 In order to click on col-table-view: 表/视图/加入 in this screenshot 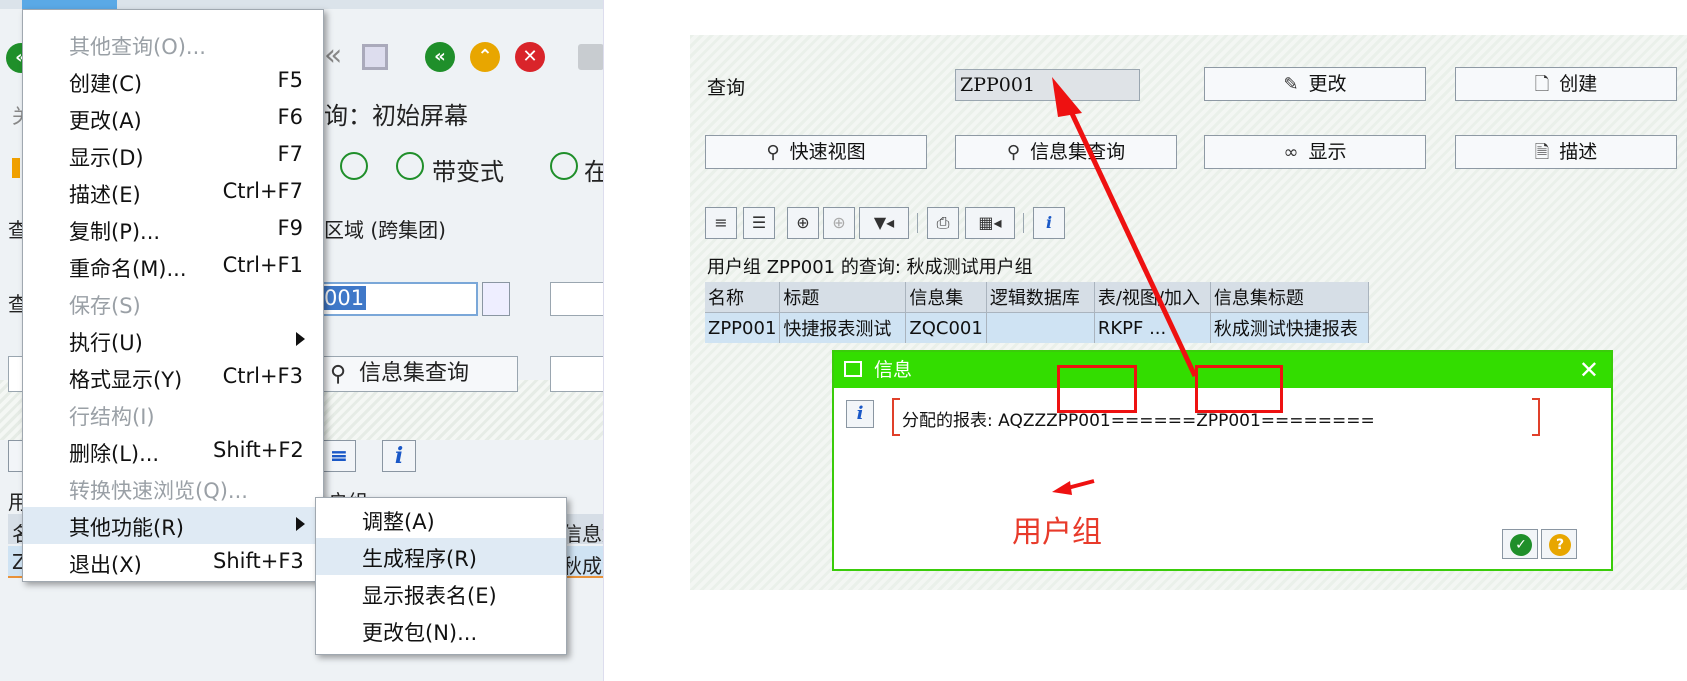, I will do `click(1152, 297)`.